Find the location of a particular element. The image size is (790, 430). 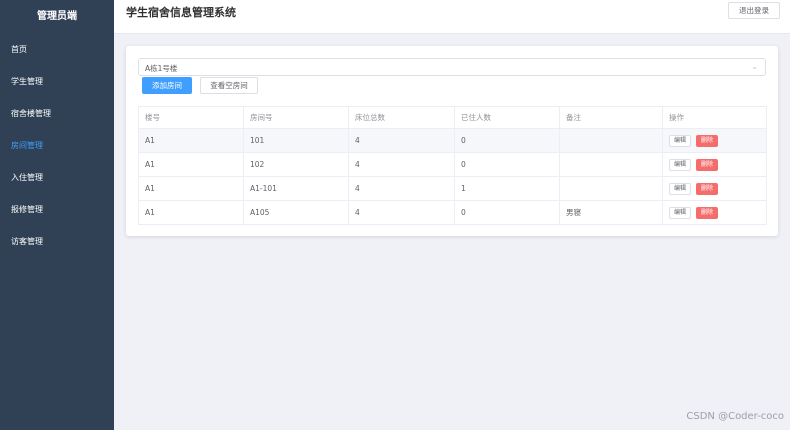

cell-room-number: 102 is located at coordinates (296, 164).